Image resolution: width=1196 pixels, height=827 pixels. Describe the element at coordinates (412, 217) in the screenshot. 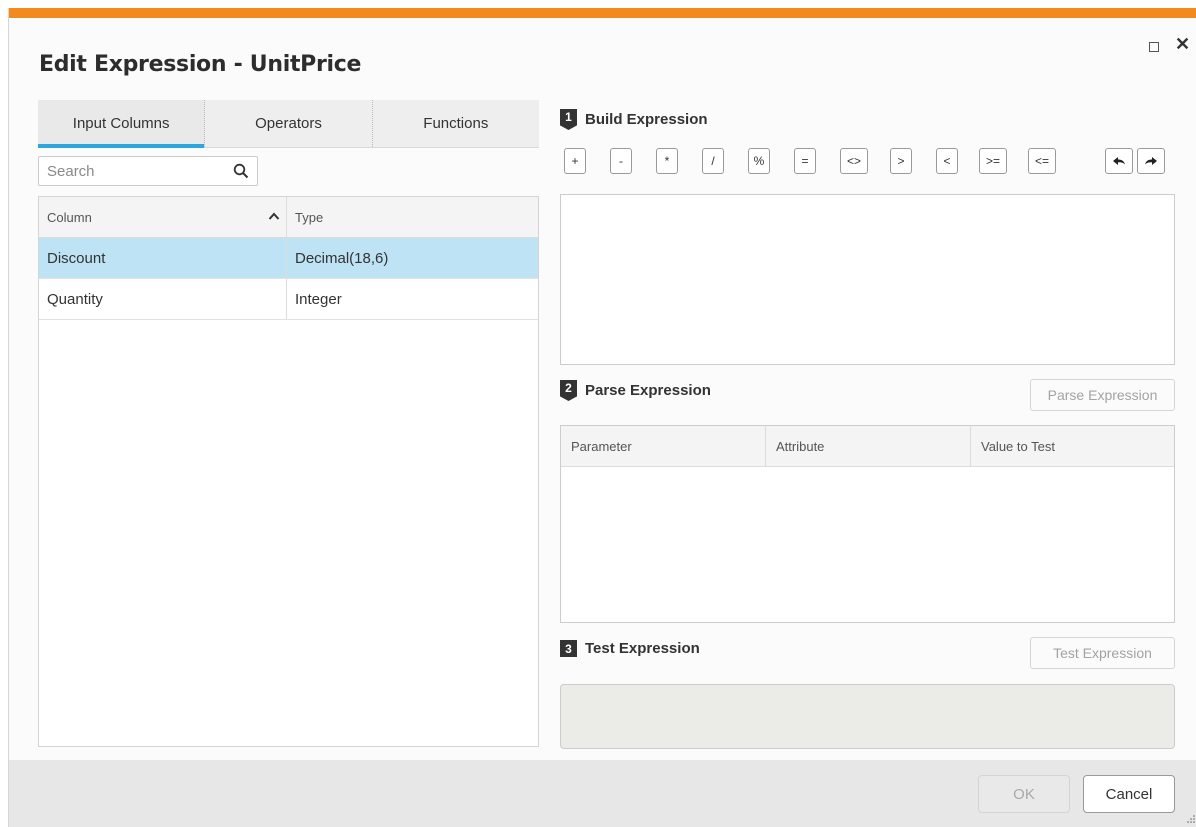

I see `column-header-type: Type` at that location.